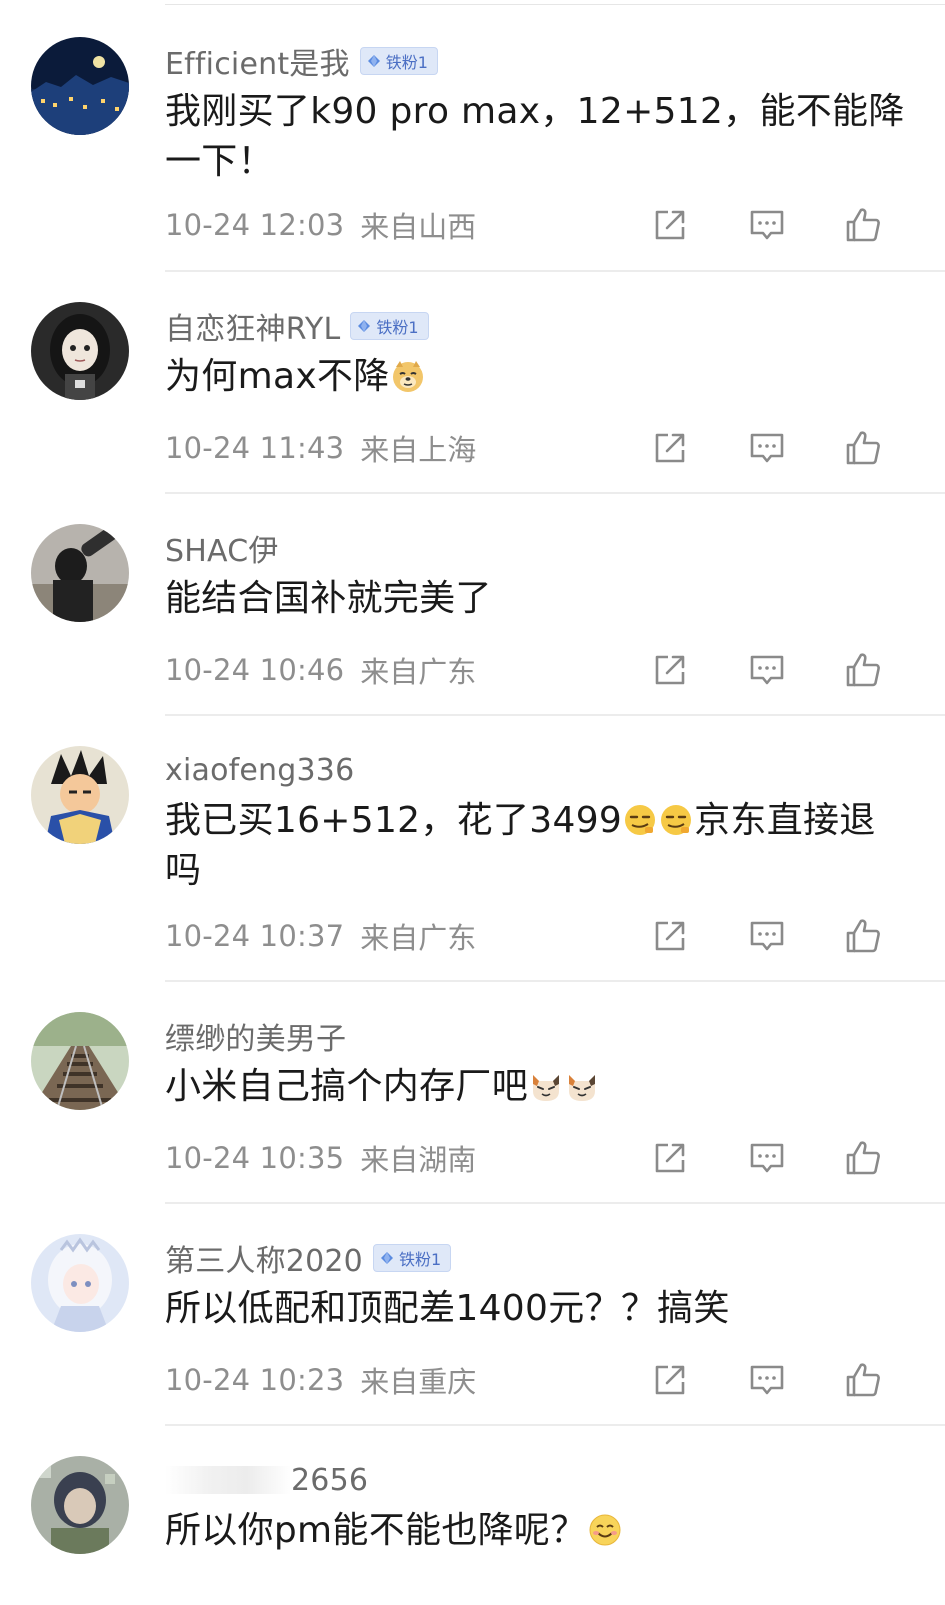 The height and width of the screenshot is (1605, 945). I want to click on comment-location: 来自山西, so click(418, 227).